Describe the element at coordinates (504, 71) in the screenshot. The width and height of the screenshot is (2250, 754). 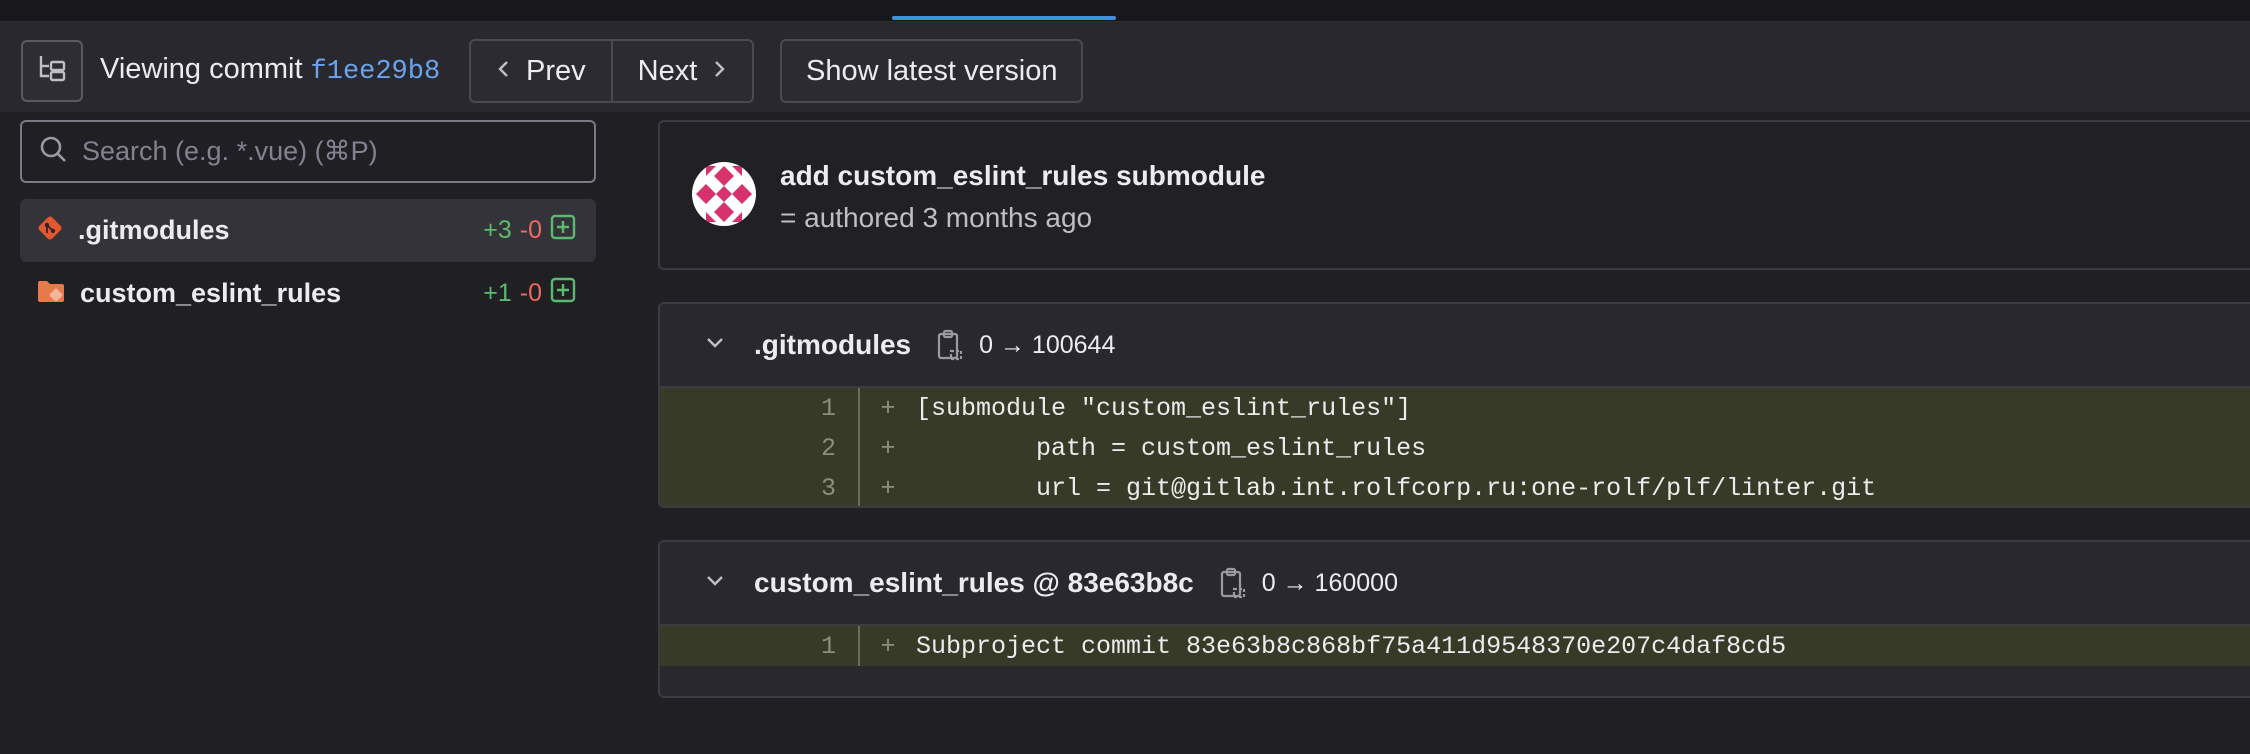
I see `chevron-left-icon` at that location.